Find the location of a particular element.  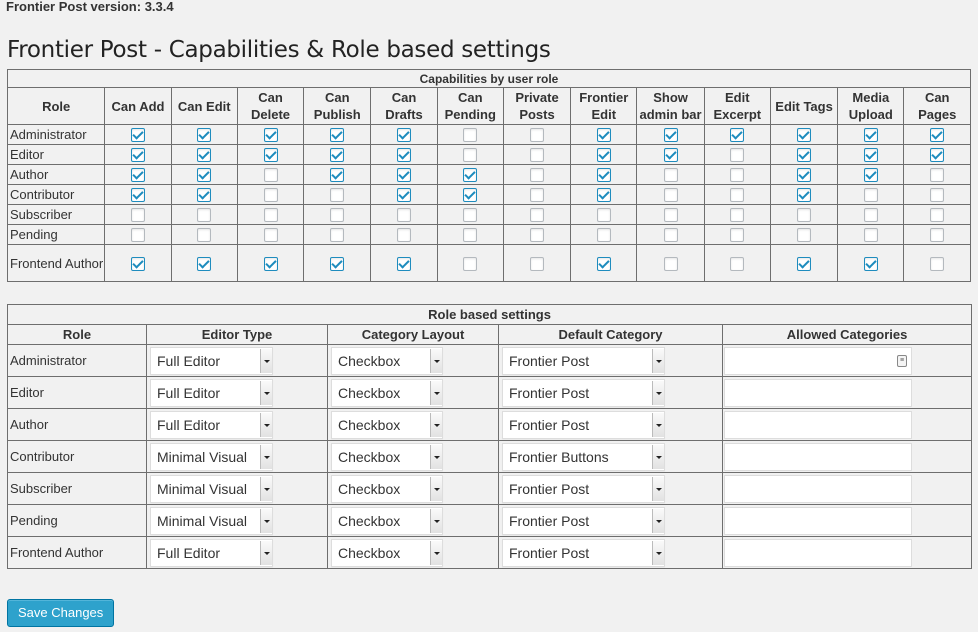

default-category-select: Frontier Buttons is located at coordinates (583, 456).